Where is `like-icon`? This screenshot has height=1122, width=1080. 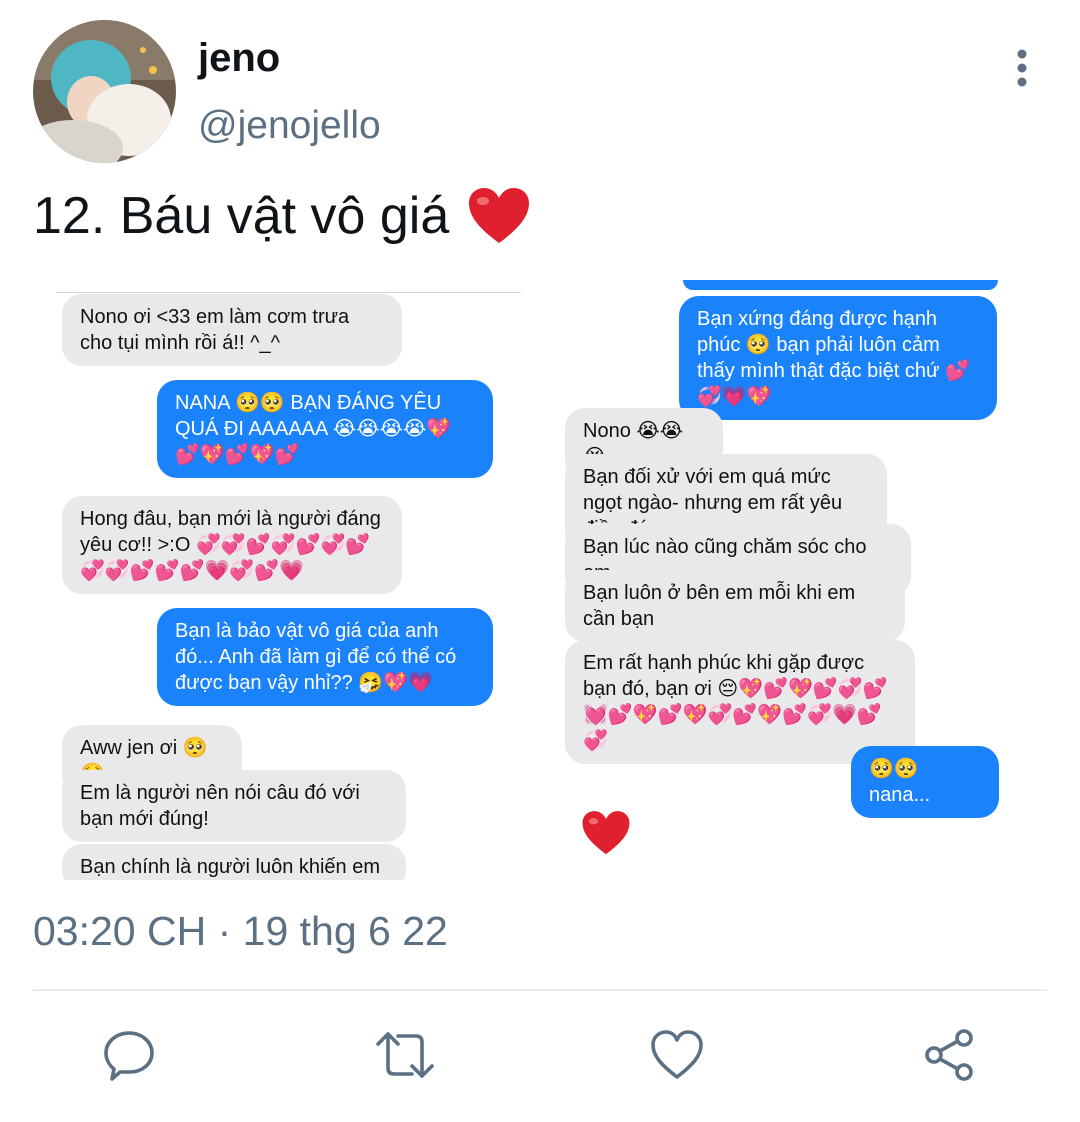 like-icon is located at coordinates (677, 1055).